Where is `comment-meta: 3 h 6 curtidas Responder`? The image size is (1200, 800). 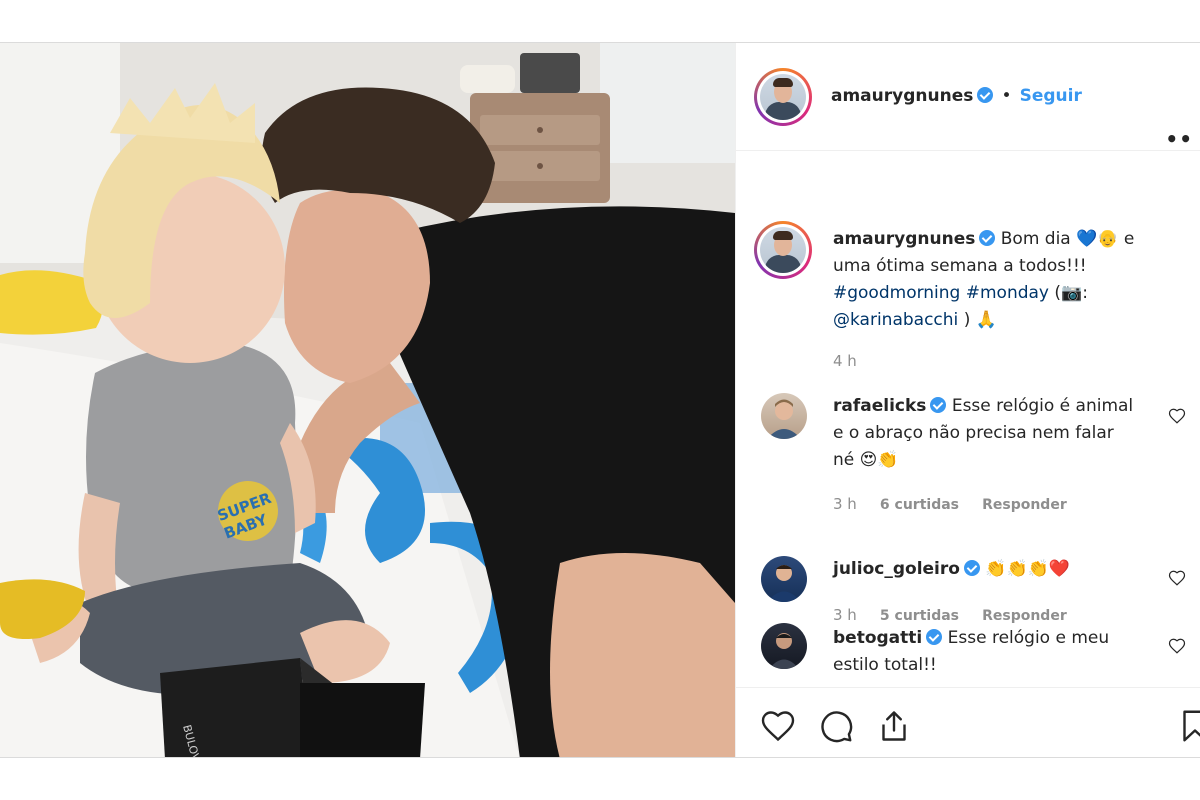
comment-meta: 3 h 6 curtidas Responder is located at coordinates (993, 503).